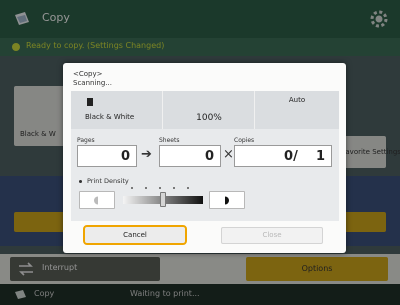 This screenshot has height=305, width=400. I want to click on settings-summary: Black & White 100% Auto, so click(205, 110).